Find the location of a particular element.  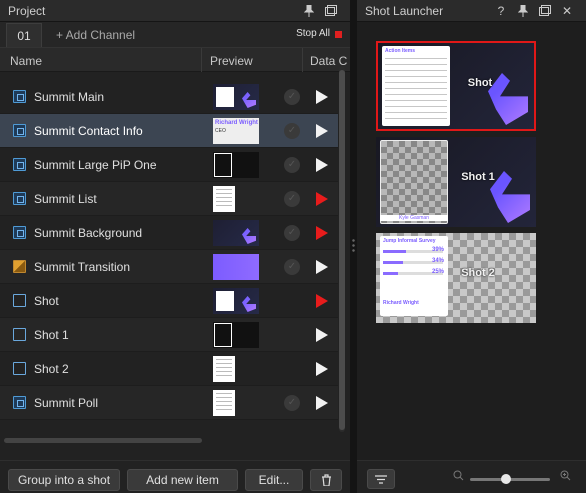

delete-button is located at coordinates (326, 480).